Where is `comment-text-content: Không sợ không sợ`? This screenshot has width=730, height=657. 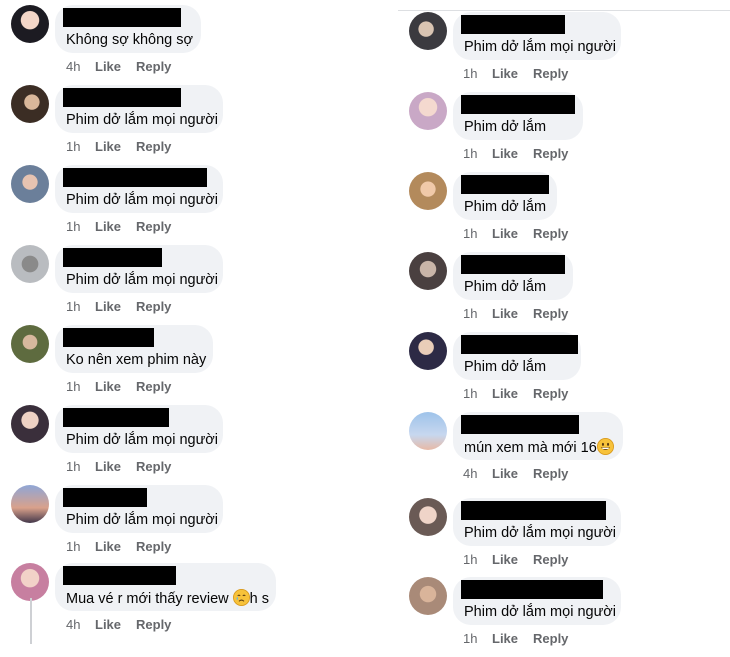
comment-text-content: Không sợ không sợ is located at coordinates (130, 40).